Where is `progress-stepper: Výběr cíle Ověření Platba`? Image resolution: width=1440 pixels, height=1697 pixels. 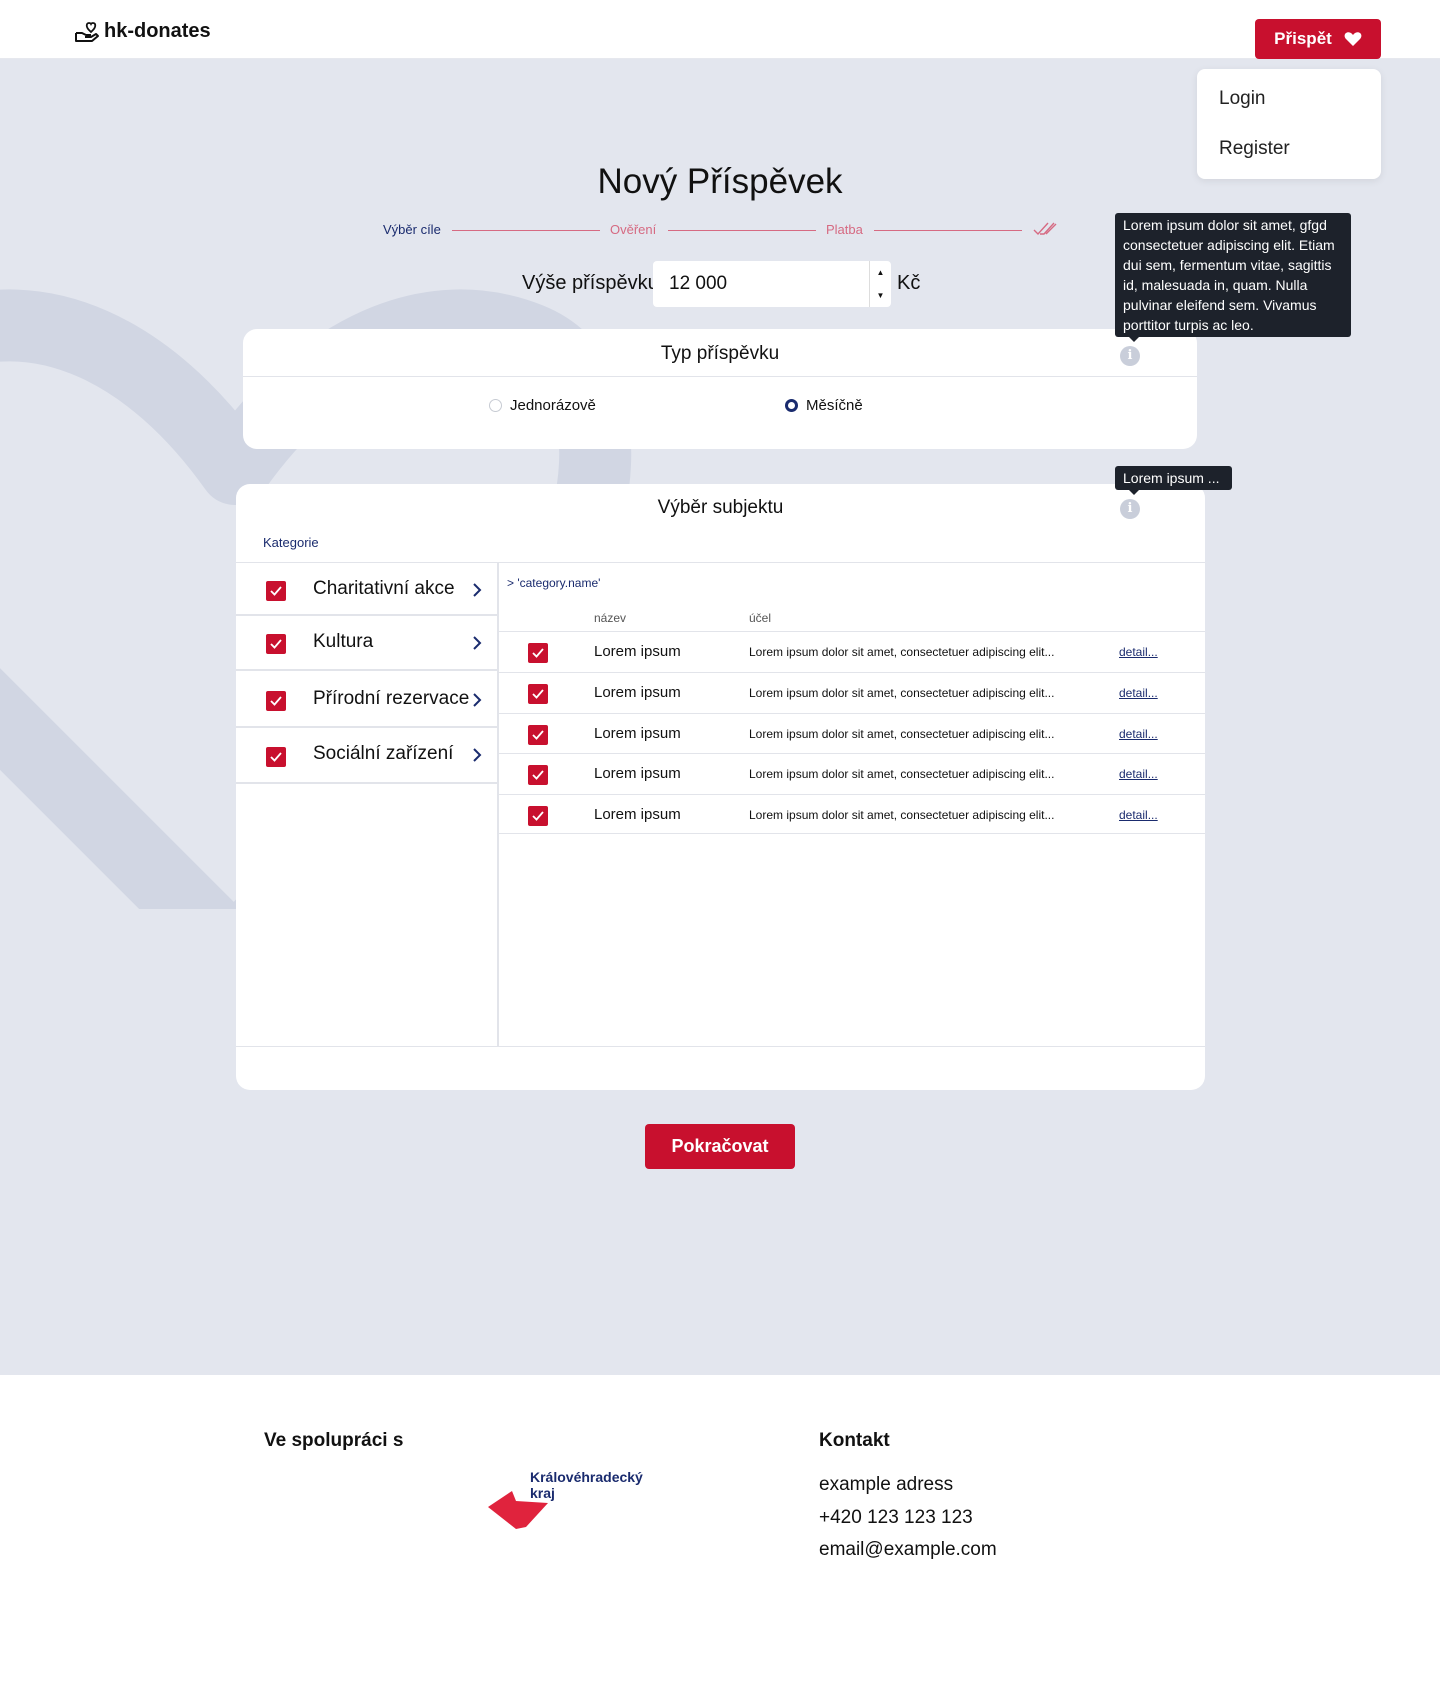
progress-stepper: Výběr cíle Ověření Platba is located at coordinates (720, 230).